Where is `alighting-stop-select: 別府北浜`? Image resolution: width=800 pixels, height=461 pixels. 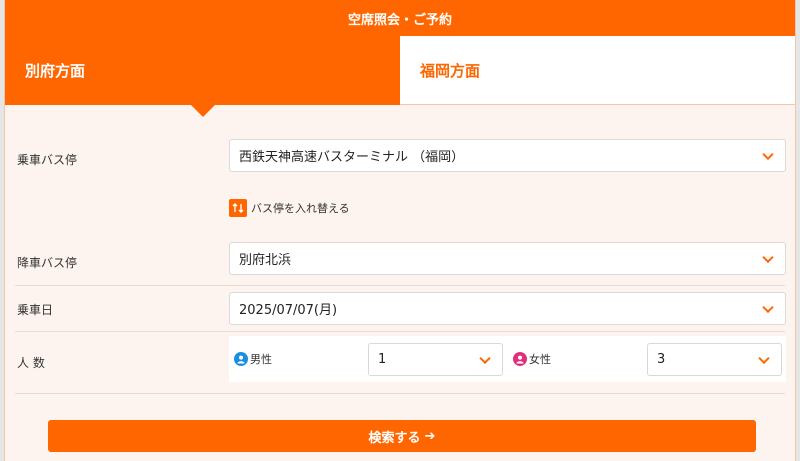 alighting-stop-select: 別府北浜 is located at coordinates (507, 258).